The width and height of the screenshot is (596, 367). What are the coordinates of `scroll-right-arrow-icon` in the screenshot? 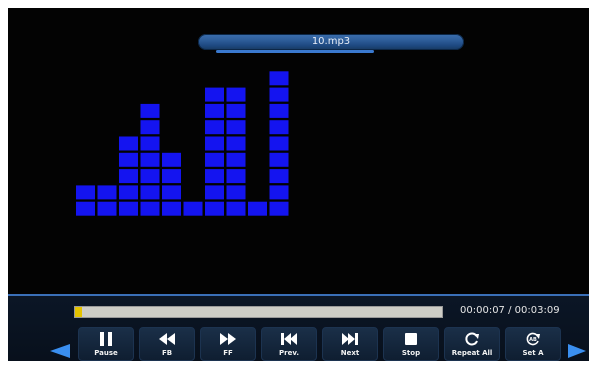 It's located at (577, 351).